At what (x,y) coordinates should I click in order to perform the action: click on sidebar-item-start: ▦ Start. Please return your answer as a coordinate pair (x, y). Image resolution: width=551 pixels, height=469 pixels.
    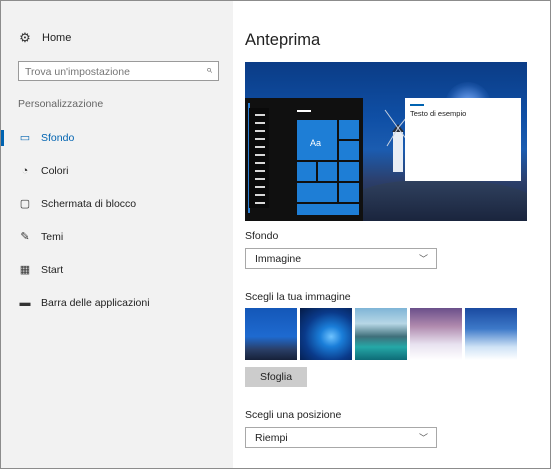
    Looking at the image, I should click on (117, 269).